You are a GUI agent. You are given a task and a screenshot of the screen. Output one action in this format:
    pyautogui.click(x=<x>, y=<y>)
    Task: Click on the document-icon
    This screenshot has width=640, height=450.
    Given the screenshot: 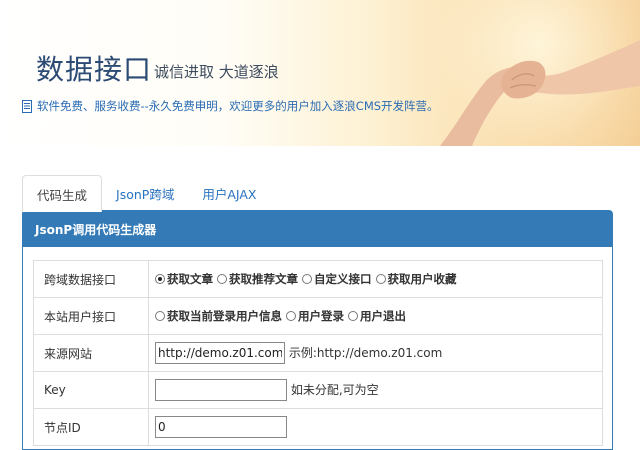 What is the action you would take?
    pyautogui.click(x=27, y=106)
    